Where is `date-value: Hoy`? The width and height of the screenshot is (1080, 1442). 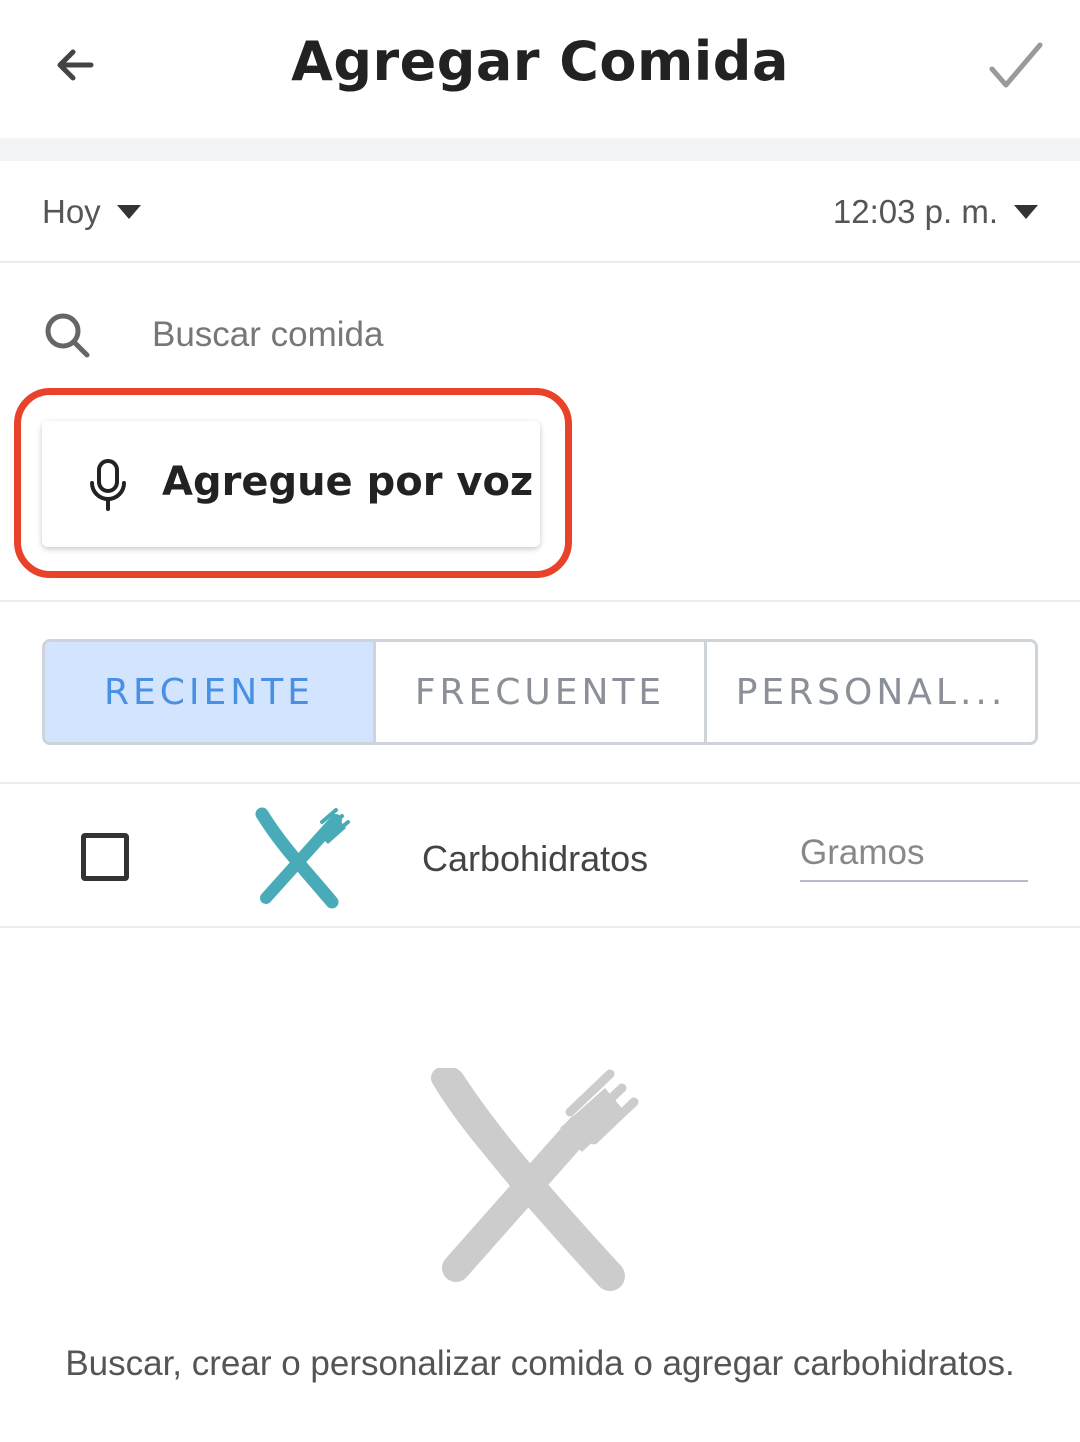
date-value: Hoy is located at coordinates (71, 211).